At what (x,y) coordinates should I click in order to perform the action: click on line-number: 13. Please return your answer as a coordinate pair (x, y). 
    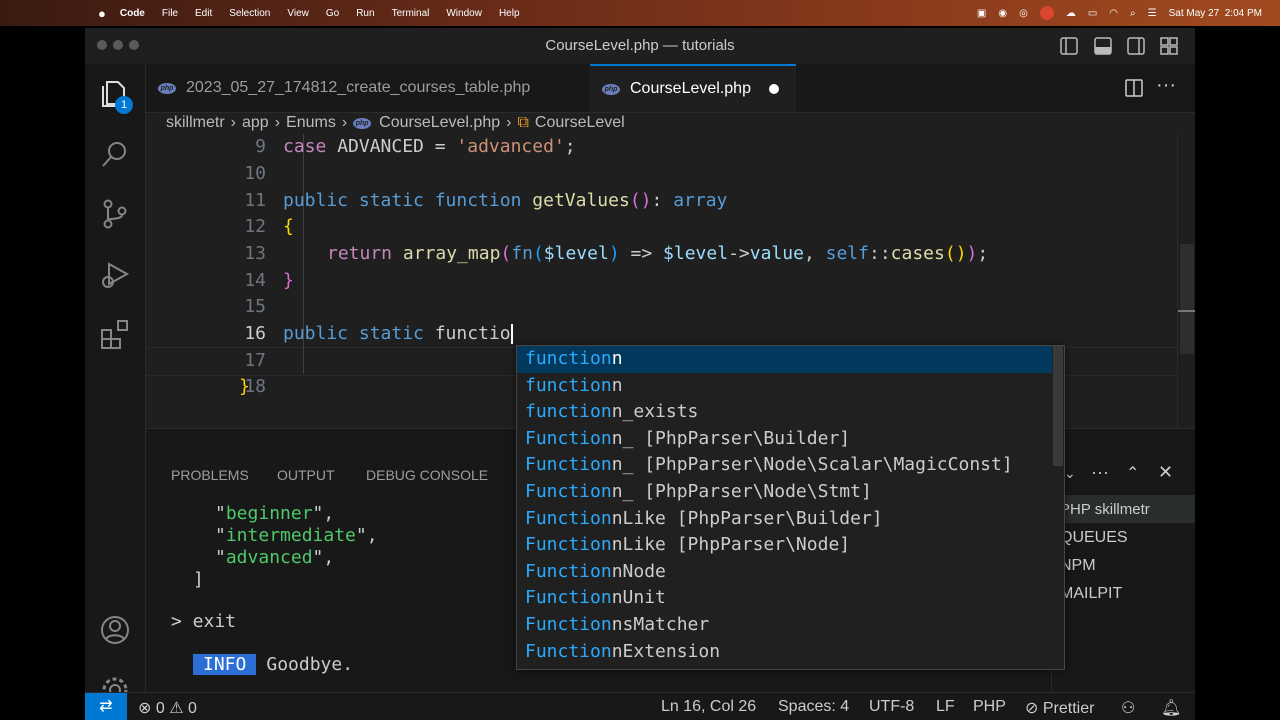
    Looking at the image, I should click on (255, 253).